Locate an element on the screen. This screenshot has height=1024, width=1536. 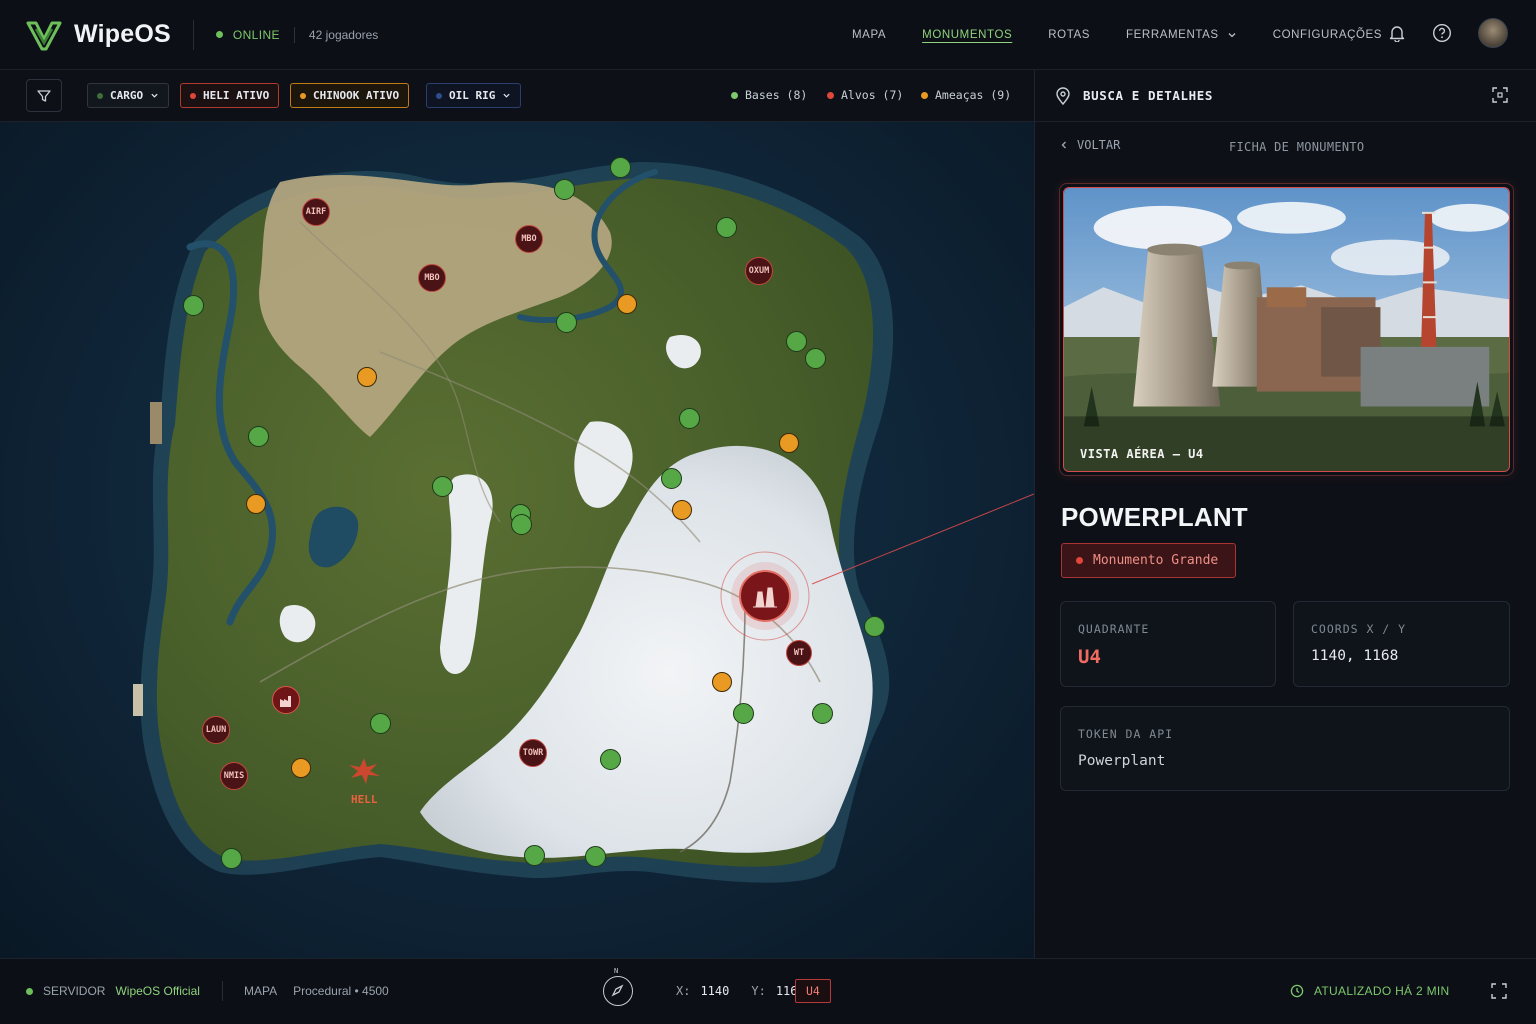
nav-monumentos: MONUMENTOS is located at coordinates (967, 35).